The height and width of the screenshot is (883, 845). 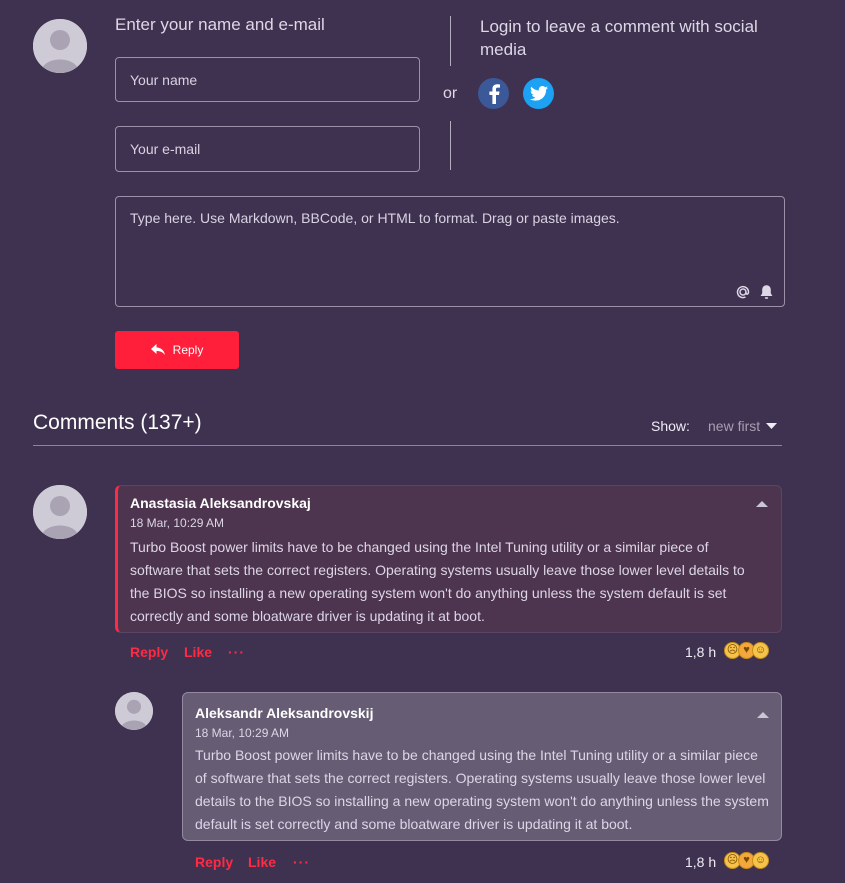 I want to click on reply-button-label: Reply, so click(x=188, y=350).